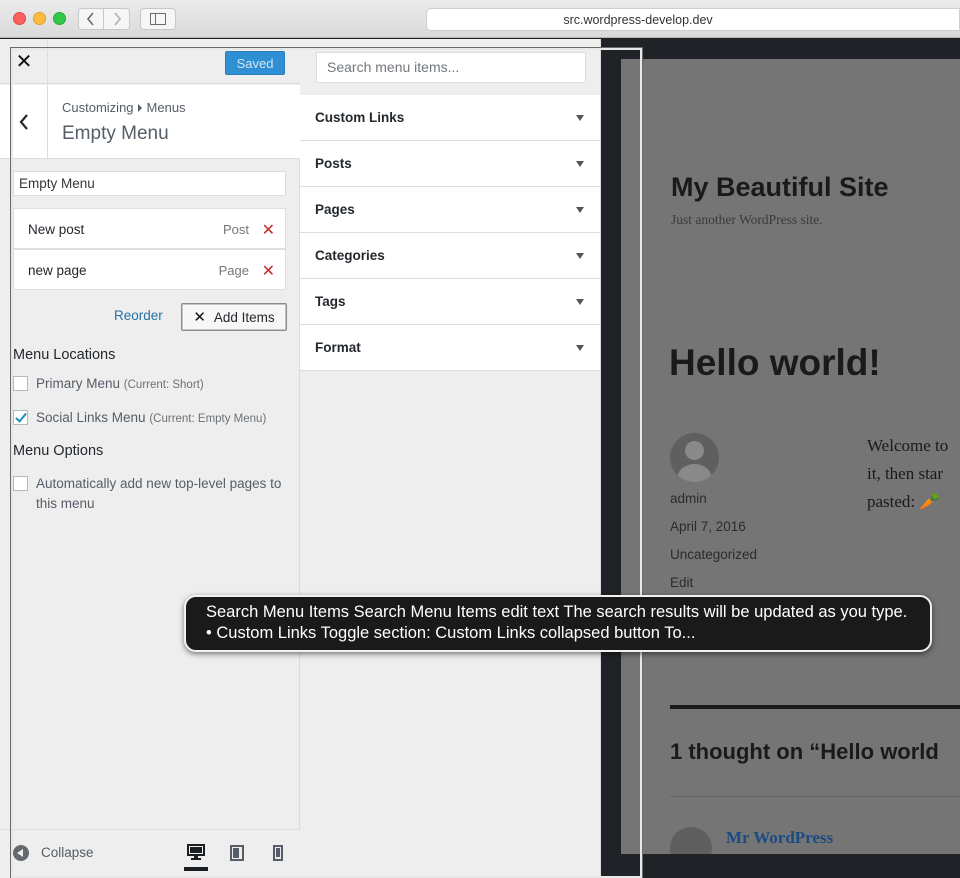 This screenshot has height=878, width=960. Describe the element at coordinates (233, 270) in the screenshot. I see `menu-item-type: Page` at that location.